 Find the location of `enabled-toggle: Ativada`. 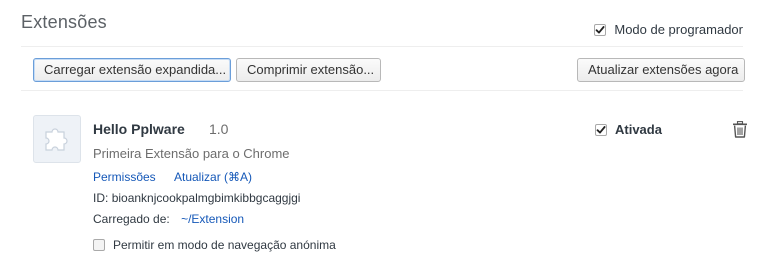

enabled-toggle: Ativada is located at coordinates (628, 129).